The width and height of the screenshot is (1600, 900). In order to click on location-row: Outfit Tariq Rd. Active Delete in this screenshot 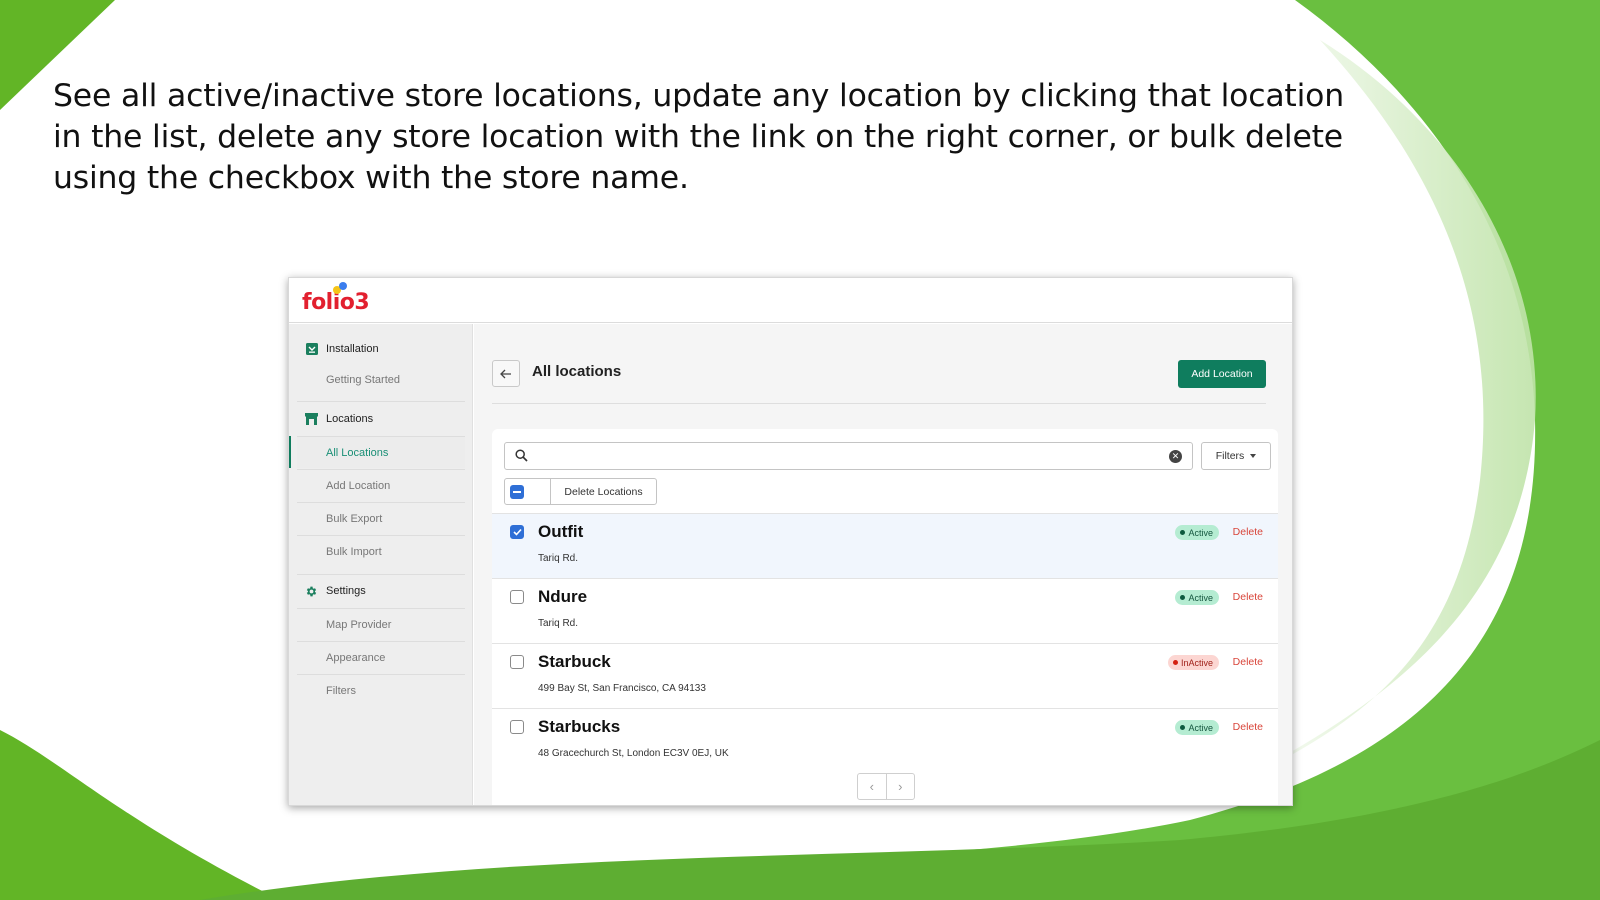, I will do `click(885, 545)`.